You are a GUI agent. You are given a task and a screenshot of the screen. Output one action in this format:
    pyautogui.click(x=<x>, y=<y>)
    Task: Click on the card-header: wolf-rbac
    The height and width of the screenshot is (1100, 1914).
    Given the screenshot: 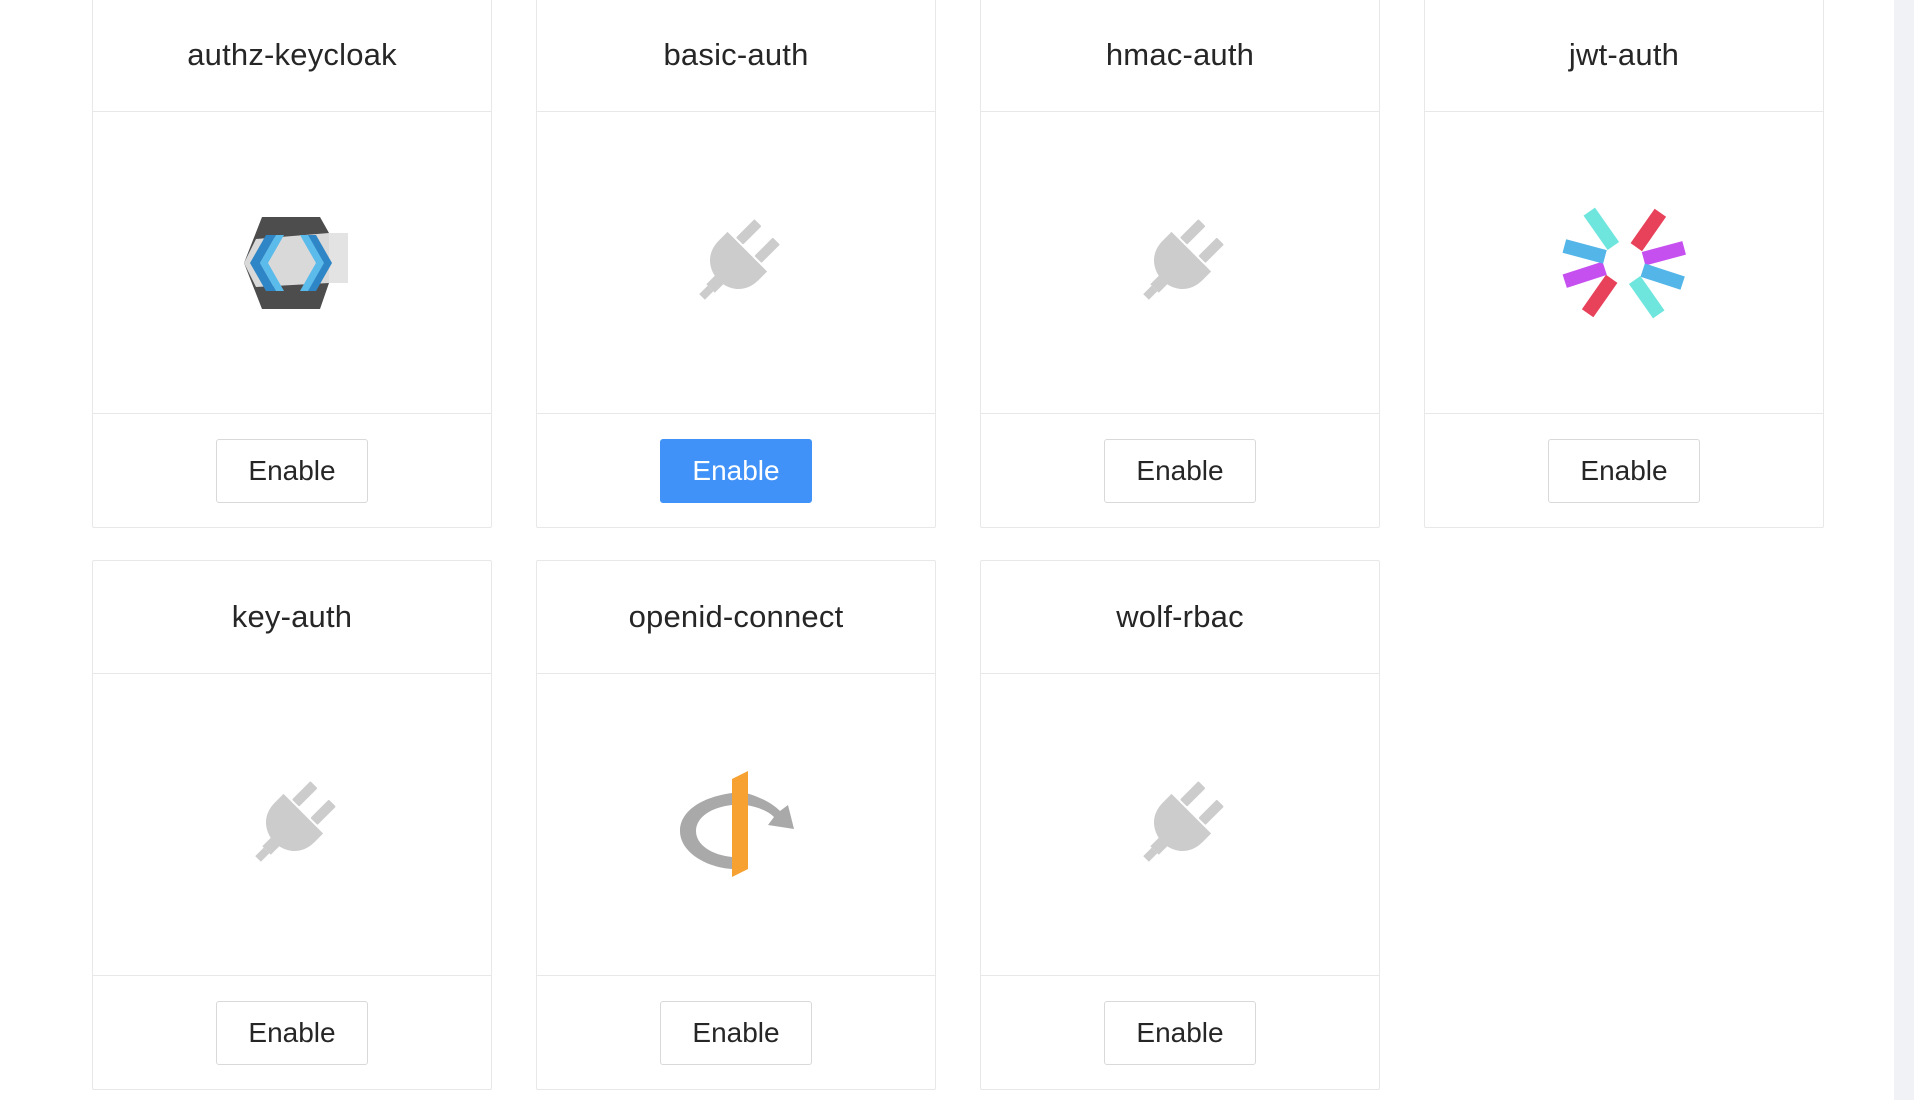 What is the action you would take?
    pyautogui.click(x=1180, y=617)
    